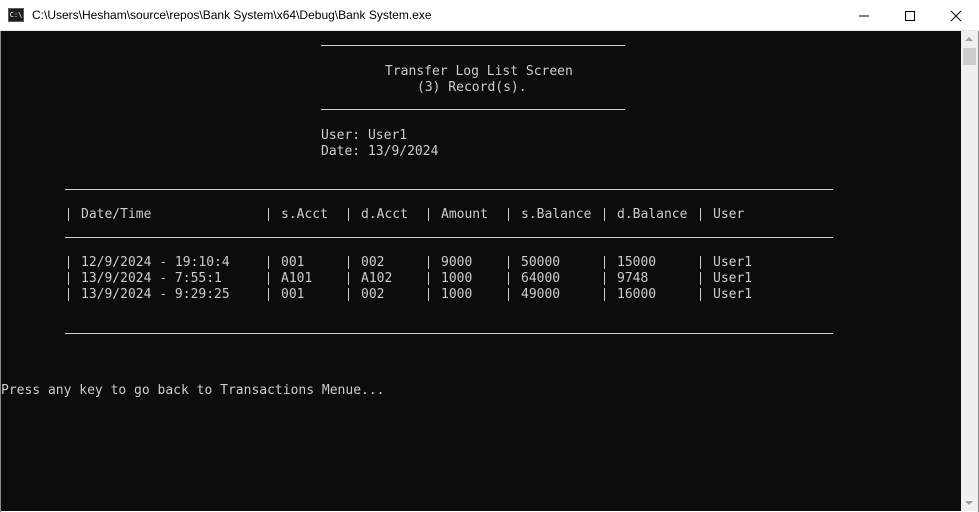  I want to click on column-header: Date/Time, so click(116, 214).